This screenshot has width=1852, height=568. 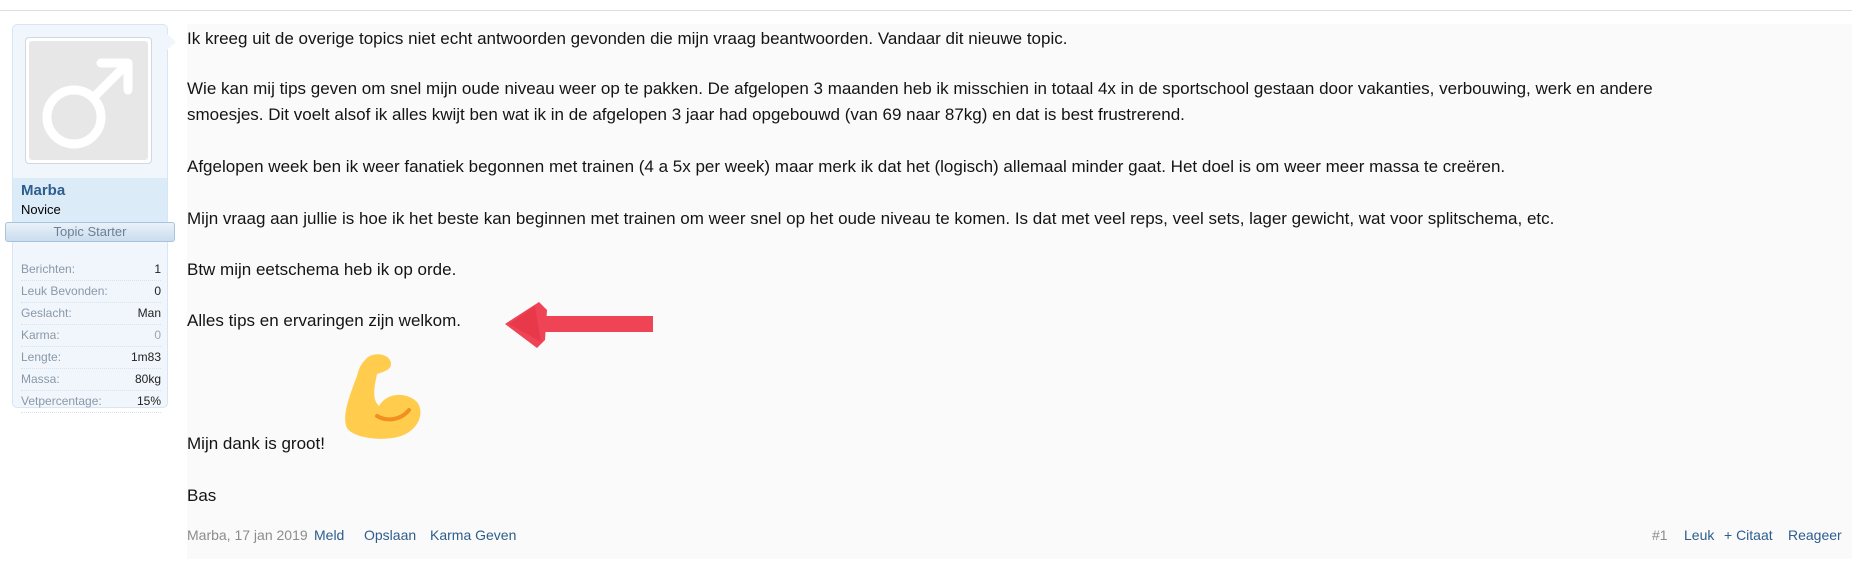 I want to click on post-author-date: Marba, 17 jan 2019, so click(x=247, y=535).